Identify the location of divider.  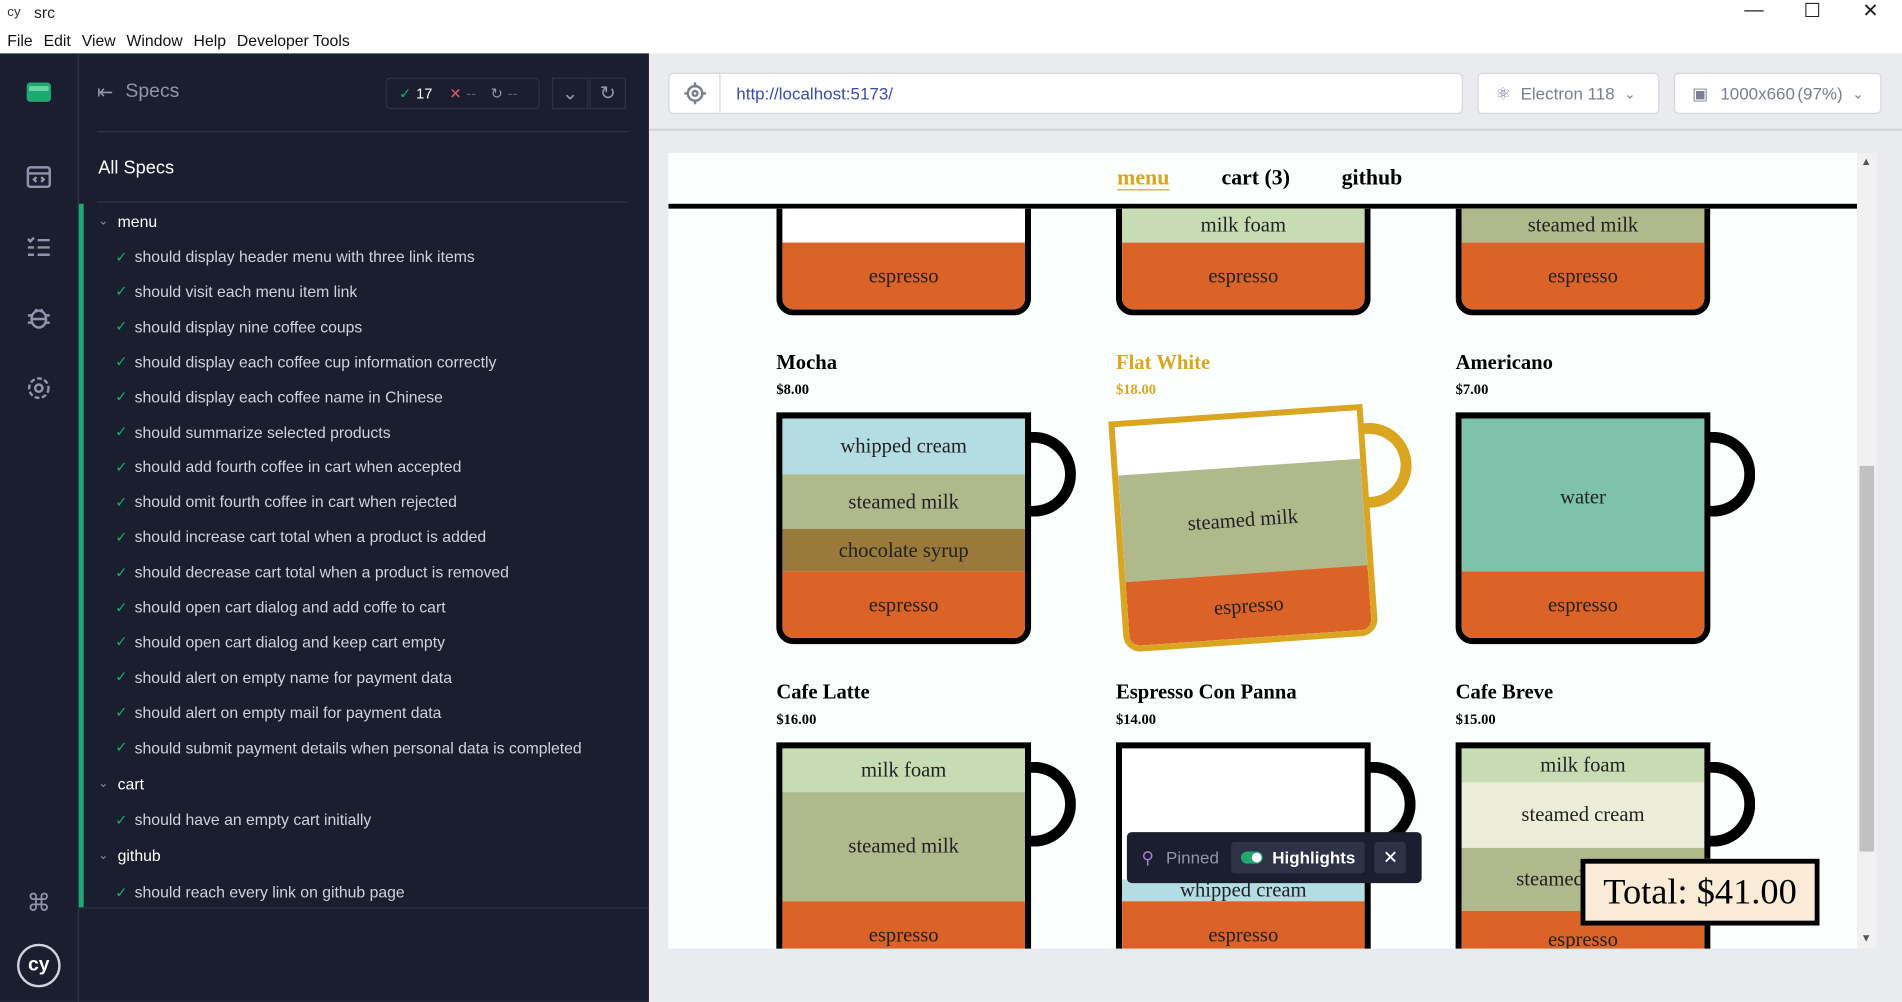
(363, 132).